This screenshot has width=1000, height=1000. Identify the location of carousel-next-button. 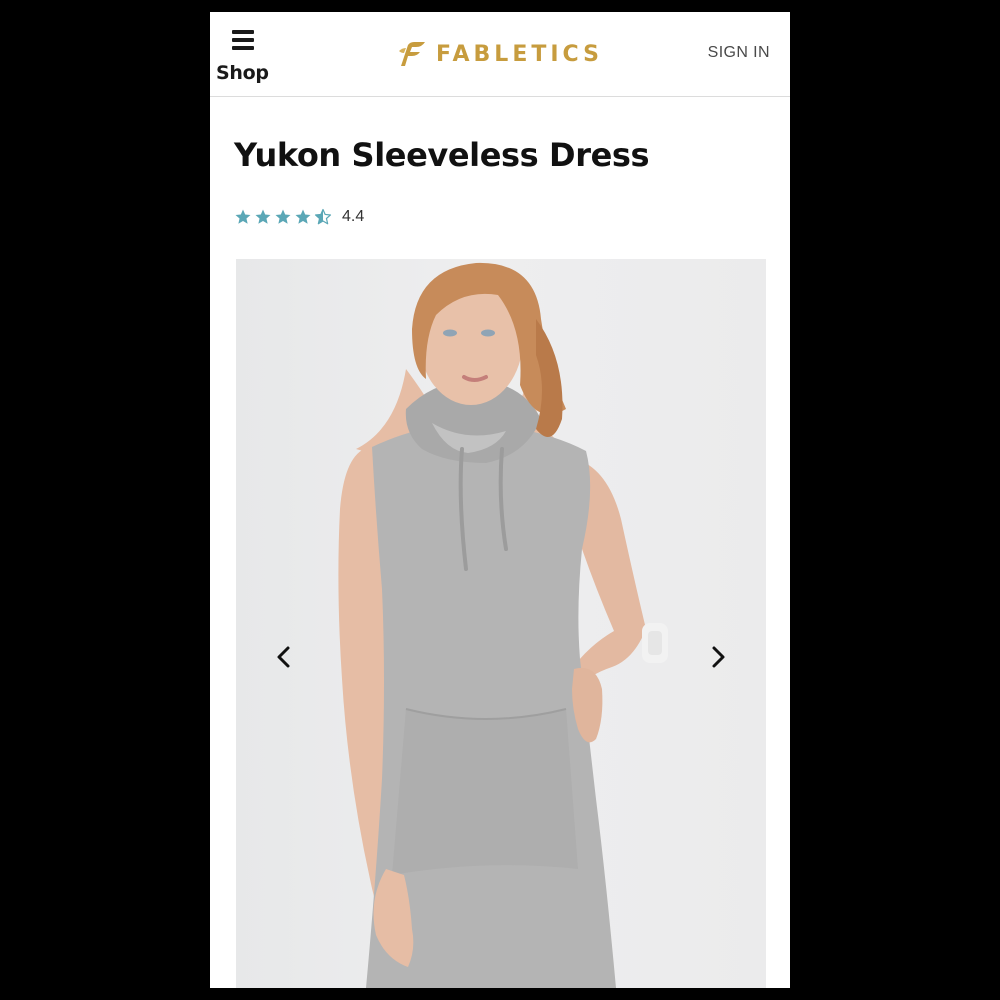
(718, 657).